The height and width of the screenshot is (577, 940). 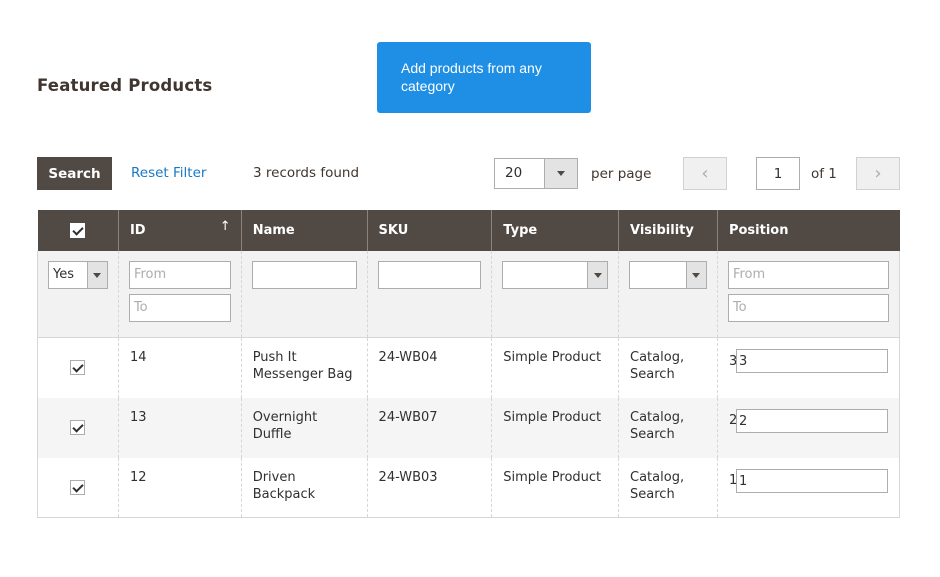 What do you see at coordinates (304, 367) in the screenshot?
I see `cell-name: Push It Messenger Bag` at bounding box center [304, 367].